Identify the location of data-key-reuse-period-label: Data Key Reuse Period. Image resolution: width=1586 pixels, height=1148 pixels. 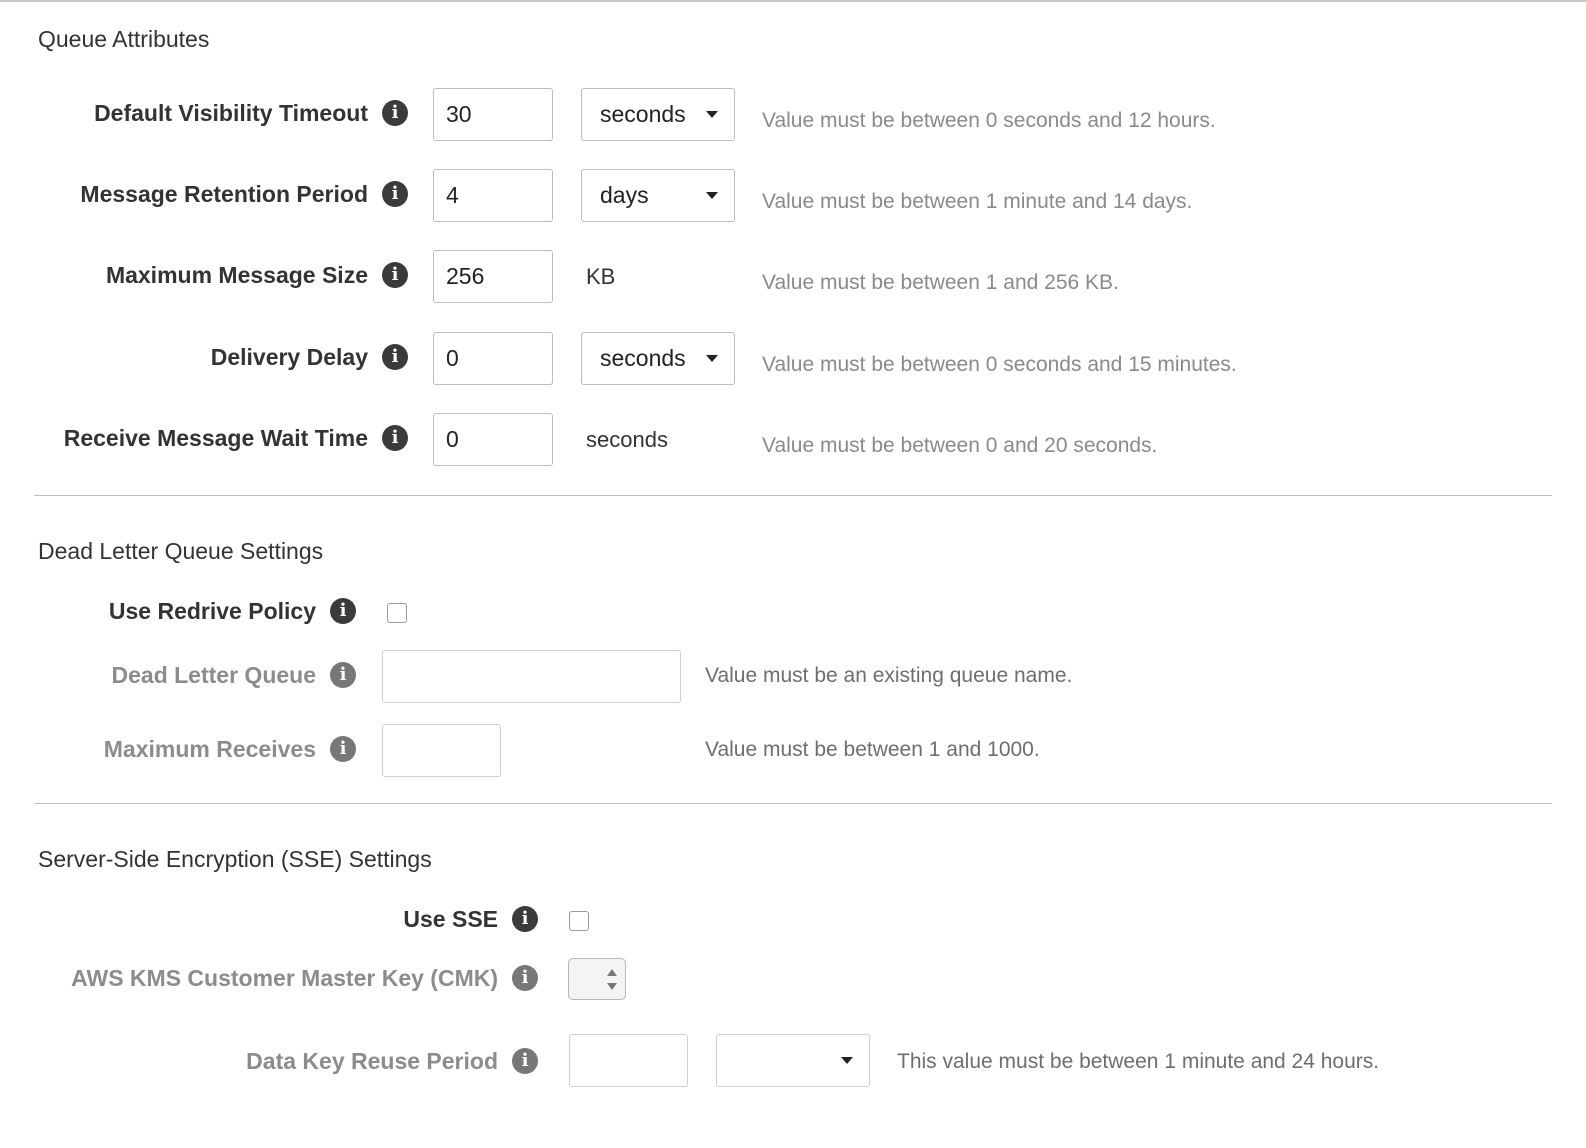
(372, 1061).